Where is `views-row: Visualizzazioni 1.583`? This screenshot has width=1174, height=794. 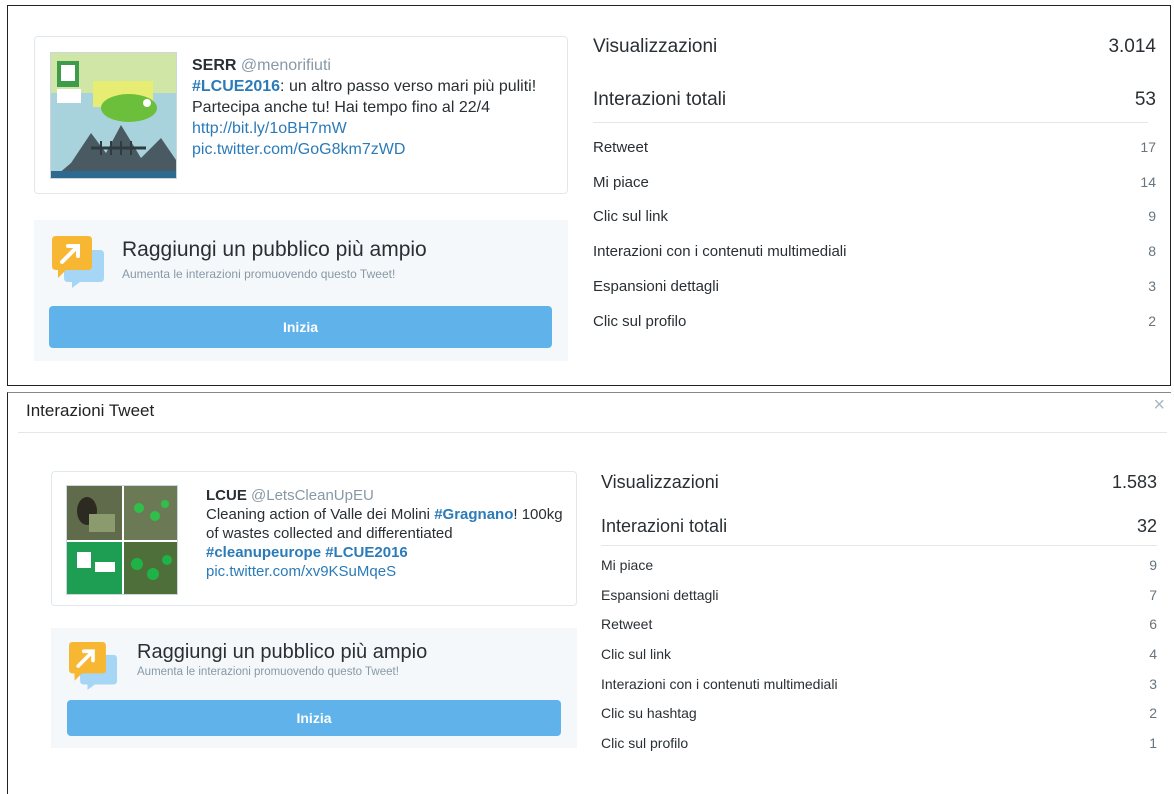
views-row: Visualizzazioni 1.583 is located at coordinates (879, 482).